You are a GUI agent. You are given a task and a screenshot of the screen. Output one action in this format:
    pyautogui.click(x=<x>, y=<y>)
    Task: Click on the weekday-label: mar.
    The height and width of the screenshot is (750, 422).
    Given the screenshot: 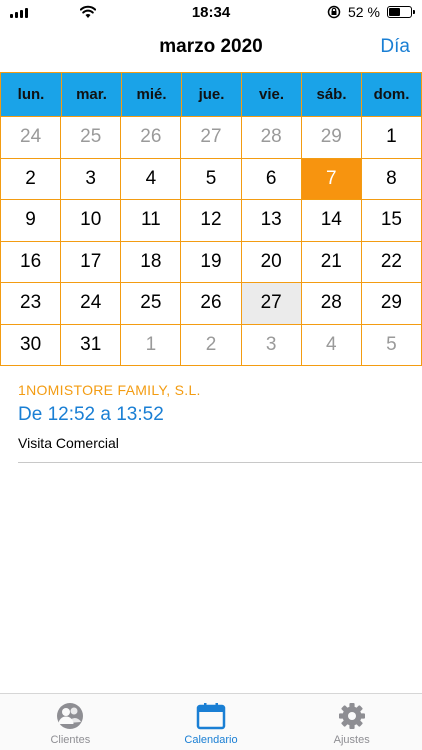 What is the action you would take?
    pyautogui.click(x=91, y=94)
    